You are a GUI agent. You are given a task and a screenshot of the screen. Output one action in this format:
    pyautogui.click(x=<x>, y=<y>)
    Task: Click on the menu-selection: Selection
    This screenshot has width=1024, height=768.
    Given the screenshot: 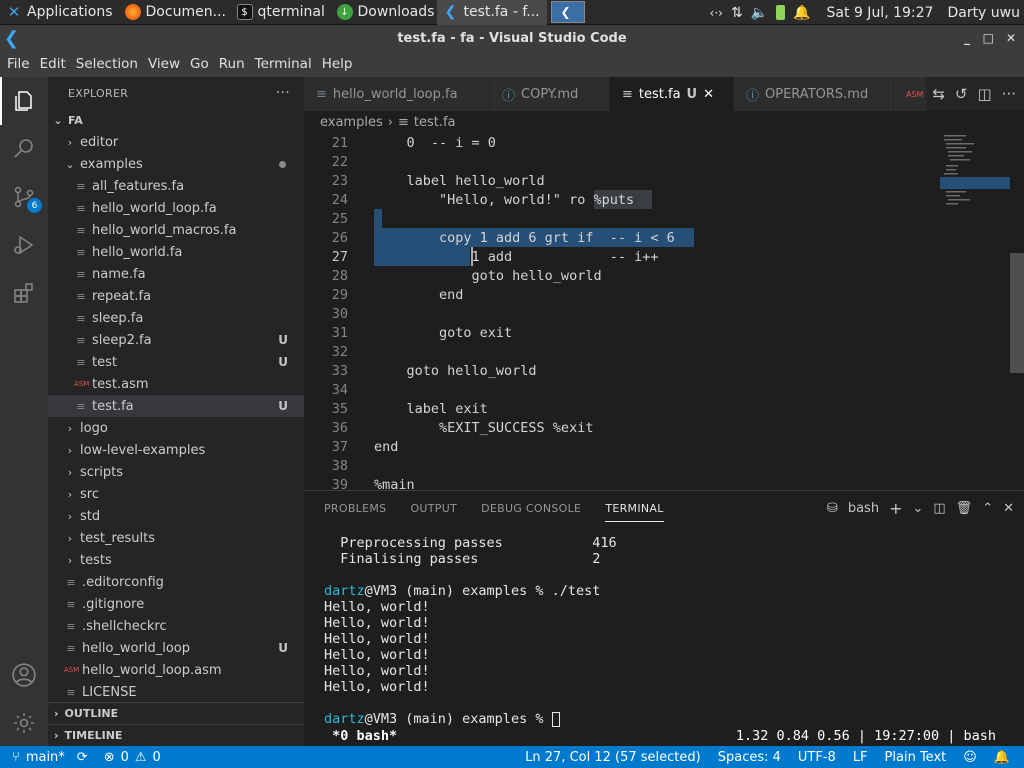 What is the action you would take?
    pyautogui.click(x=107, y=64)
    